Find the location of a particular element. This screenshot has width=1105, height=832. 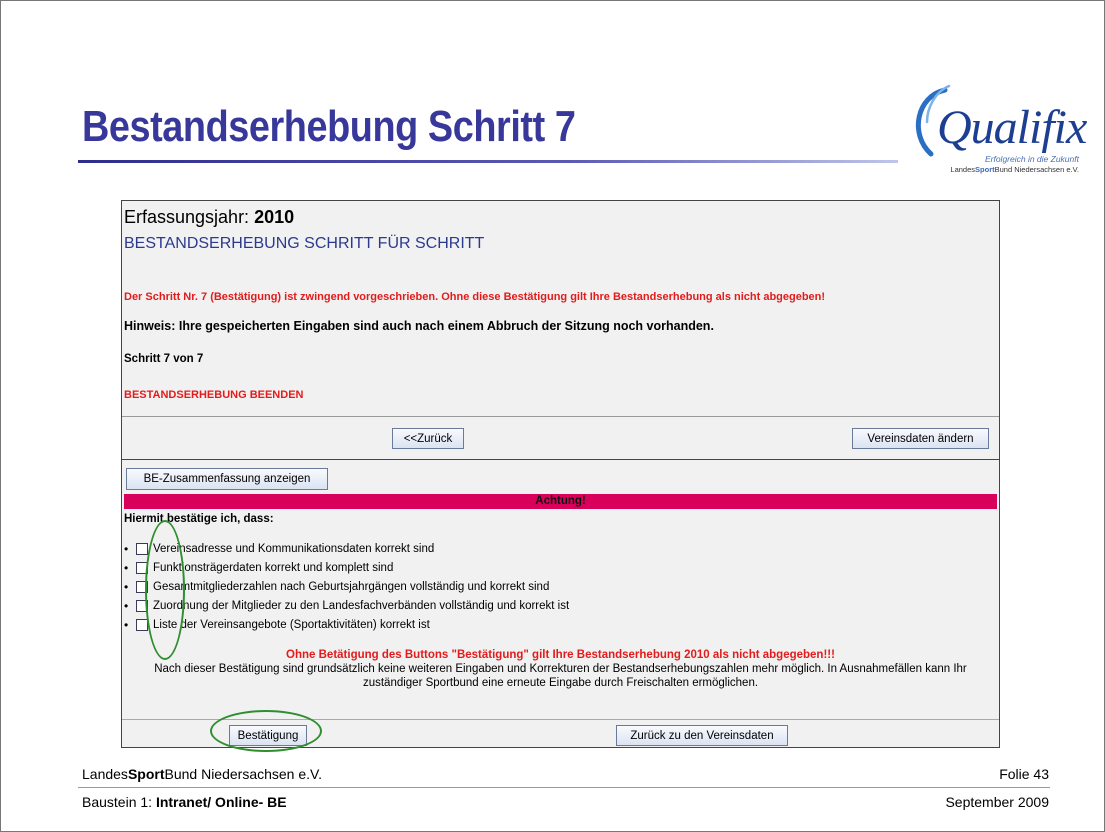

confirmation-heading: Hiermit bestätige ich, dass: is located at coordinates (199, 519).